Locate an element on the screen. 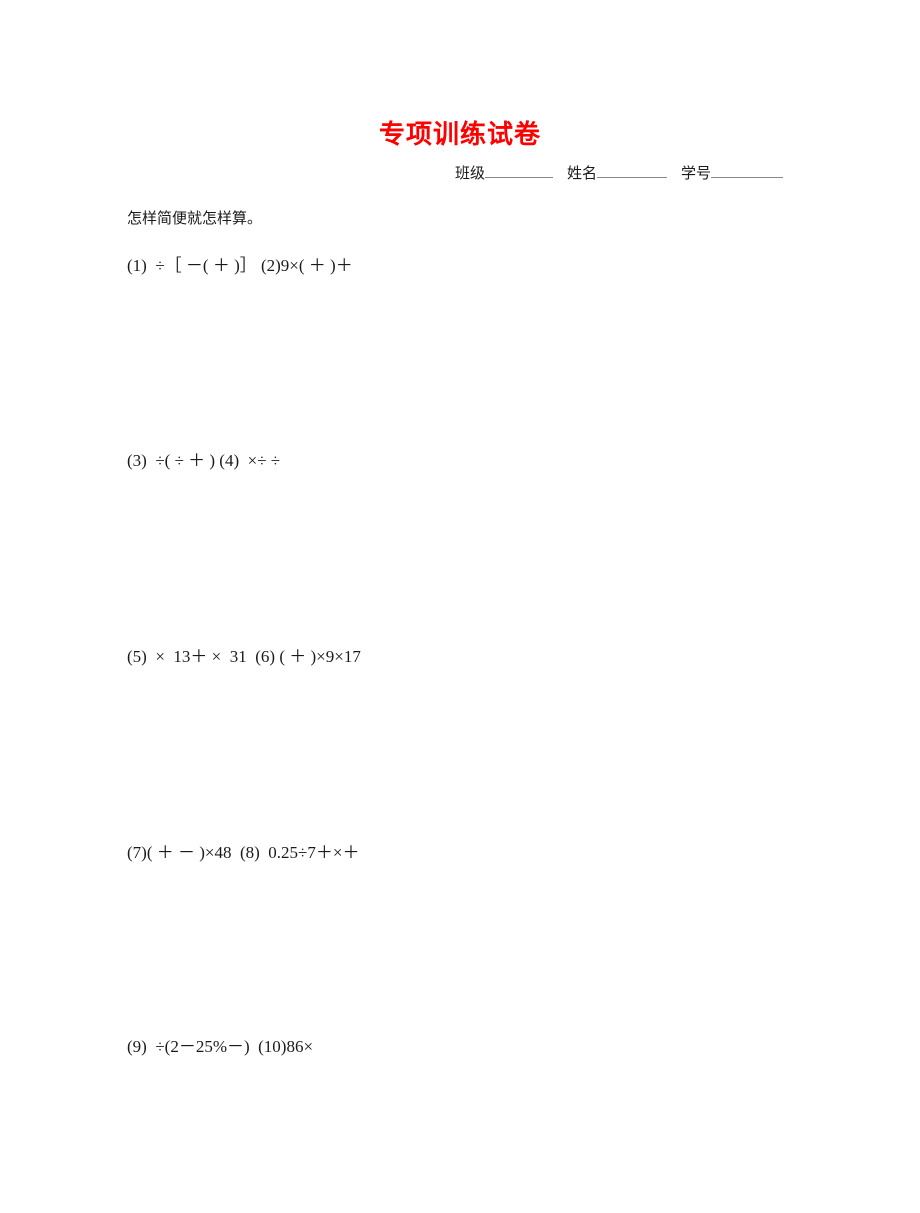 The width and height of the screenshot is (920, 1213). student-field-class-label: 班级 is located at coordinates (470, 173).